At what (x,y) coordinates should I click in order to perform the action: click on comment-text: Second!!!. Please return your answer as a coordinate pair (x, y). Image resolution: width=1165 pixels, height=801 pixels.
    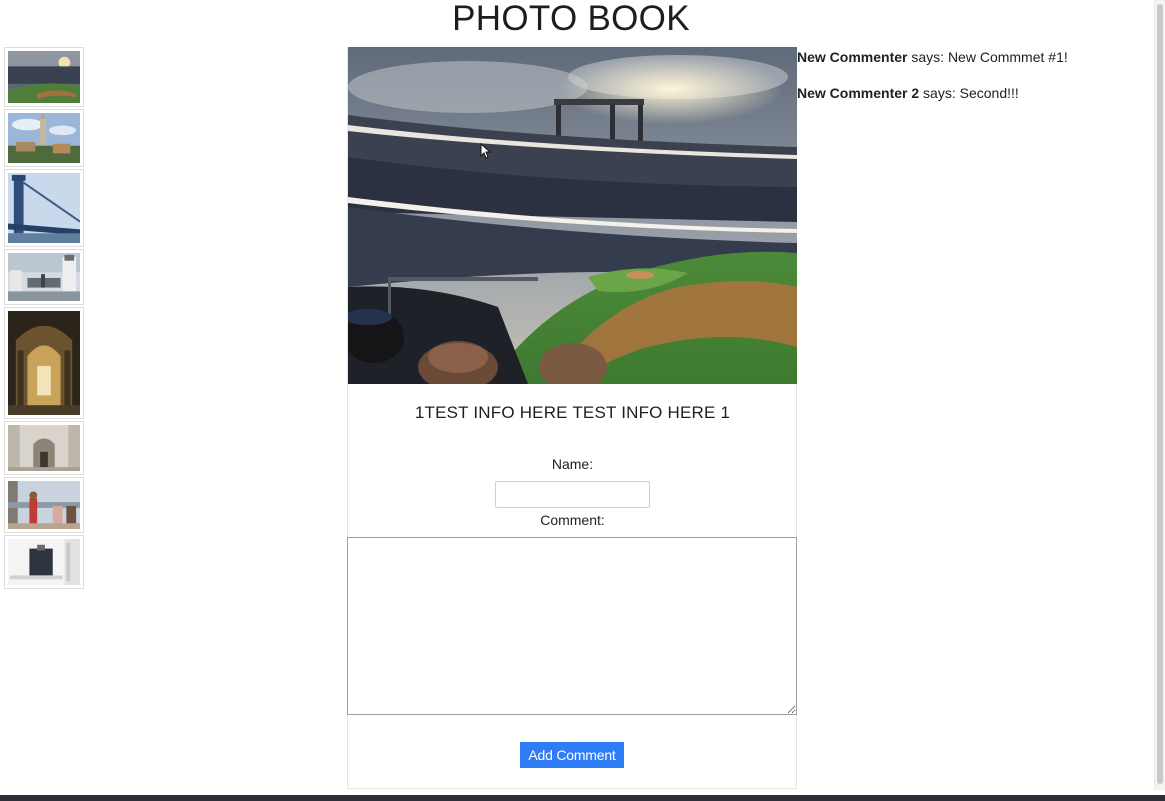
    Looking at the image, I should click on (989, 93).